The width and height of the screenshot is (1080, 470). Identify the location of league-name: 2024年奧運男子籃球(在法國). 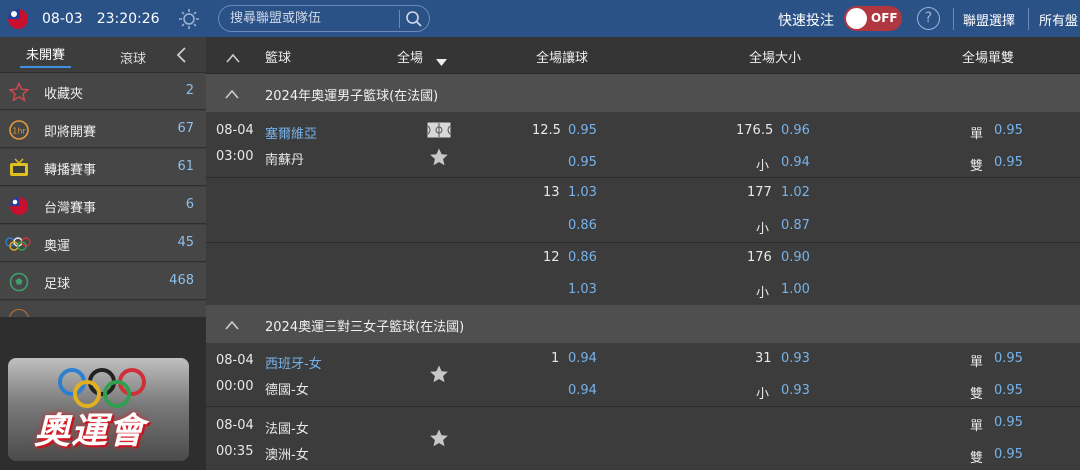
(352, 96).